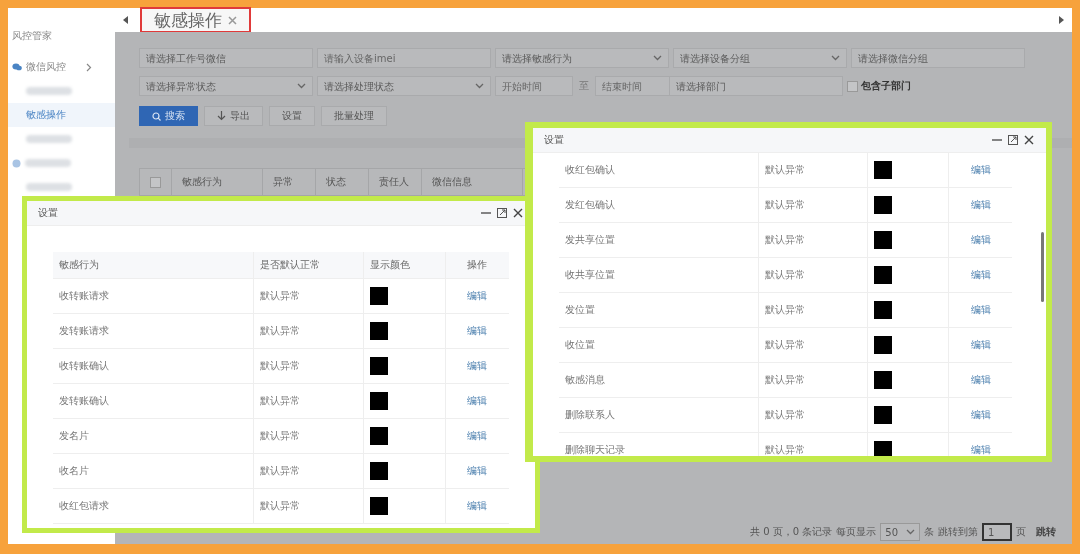  Describe the element at coordinates (394, 182) in the screenshot. I see `column-header: 责任人` at that location.